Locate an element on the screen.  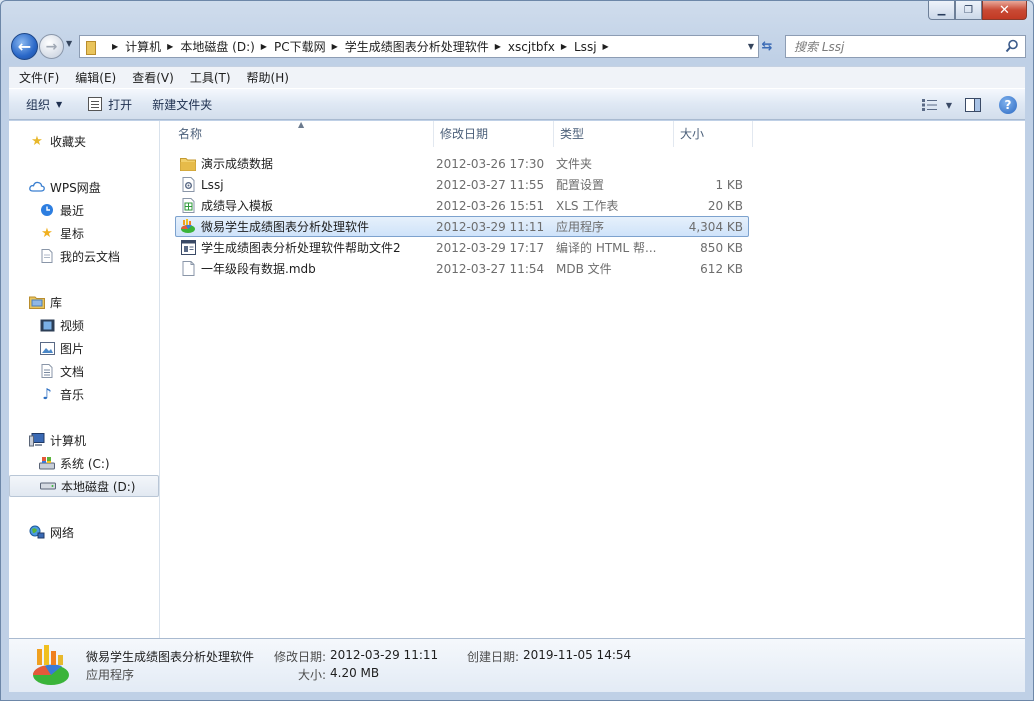
sidebar-item-pictures: 图片 is located at coordinates (84, 348).